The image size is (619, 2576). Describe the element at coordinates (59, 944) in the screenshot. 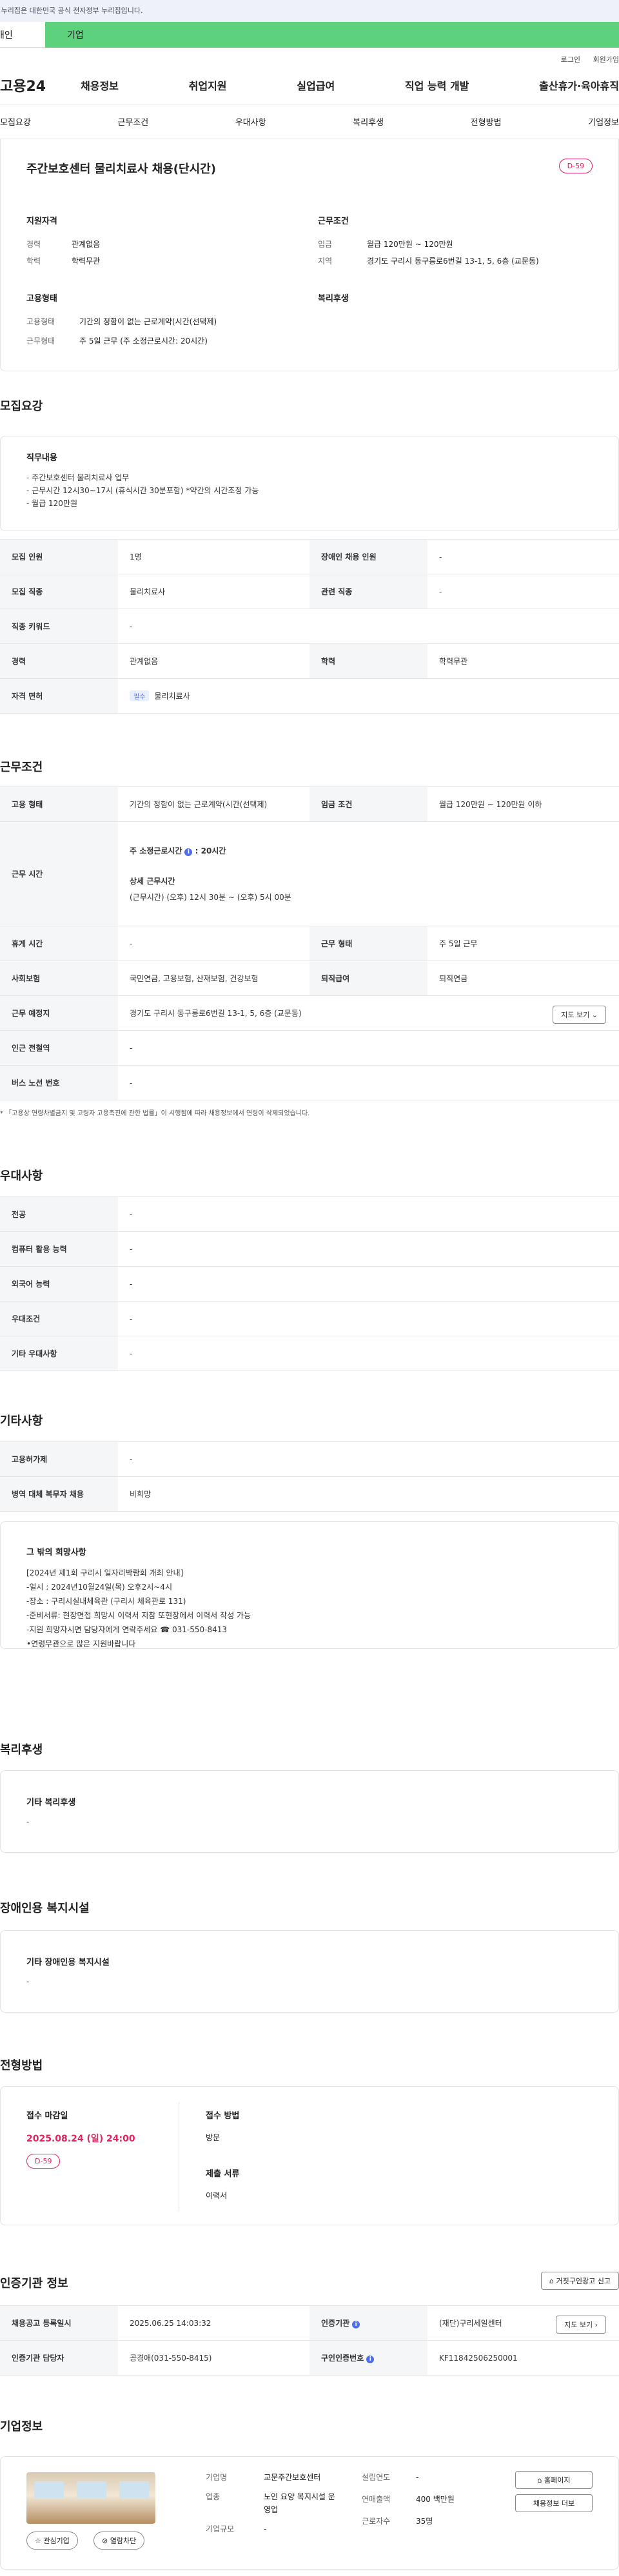

I see `row-key: 휴게 시간` at that location.